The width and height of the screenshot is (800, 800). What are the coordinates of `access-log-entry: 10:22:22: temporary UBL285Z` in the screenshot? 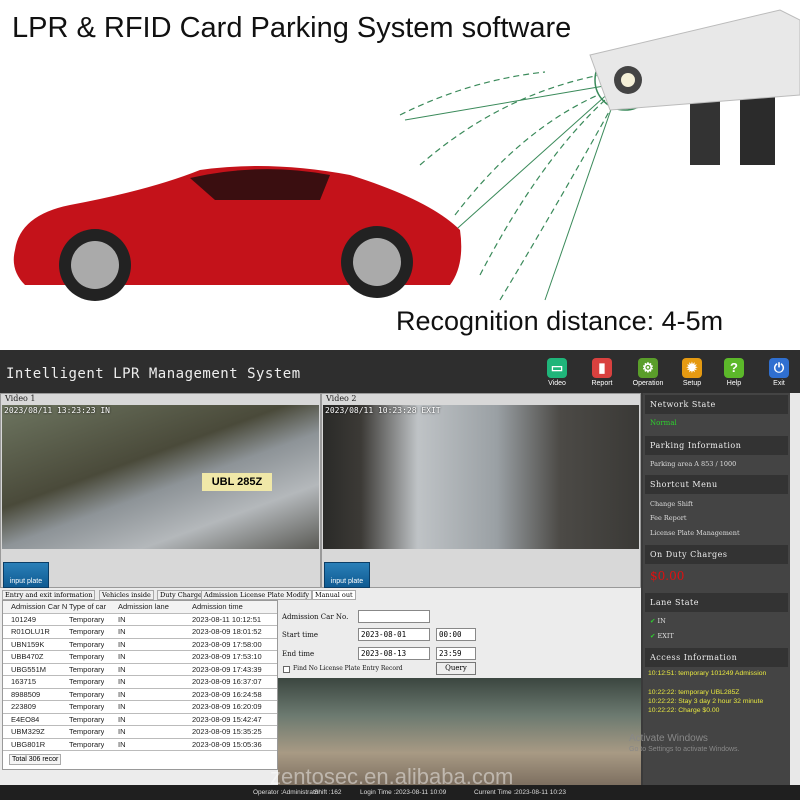 It's located at (694, 692).